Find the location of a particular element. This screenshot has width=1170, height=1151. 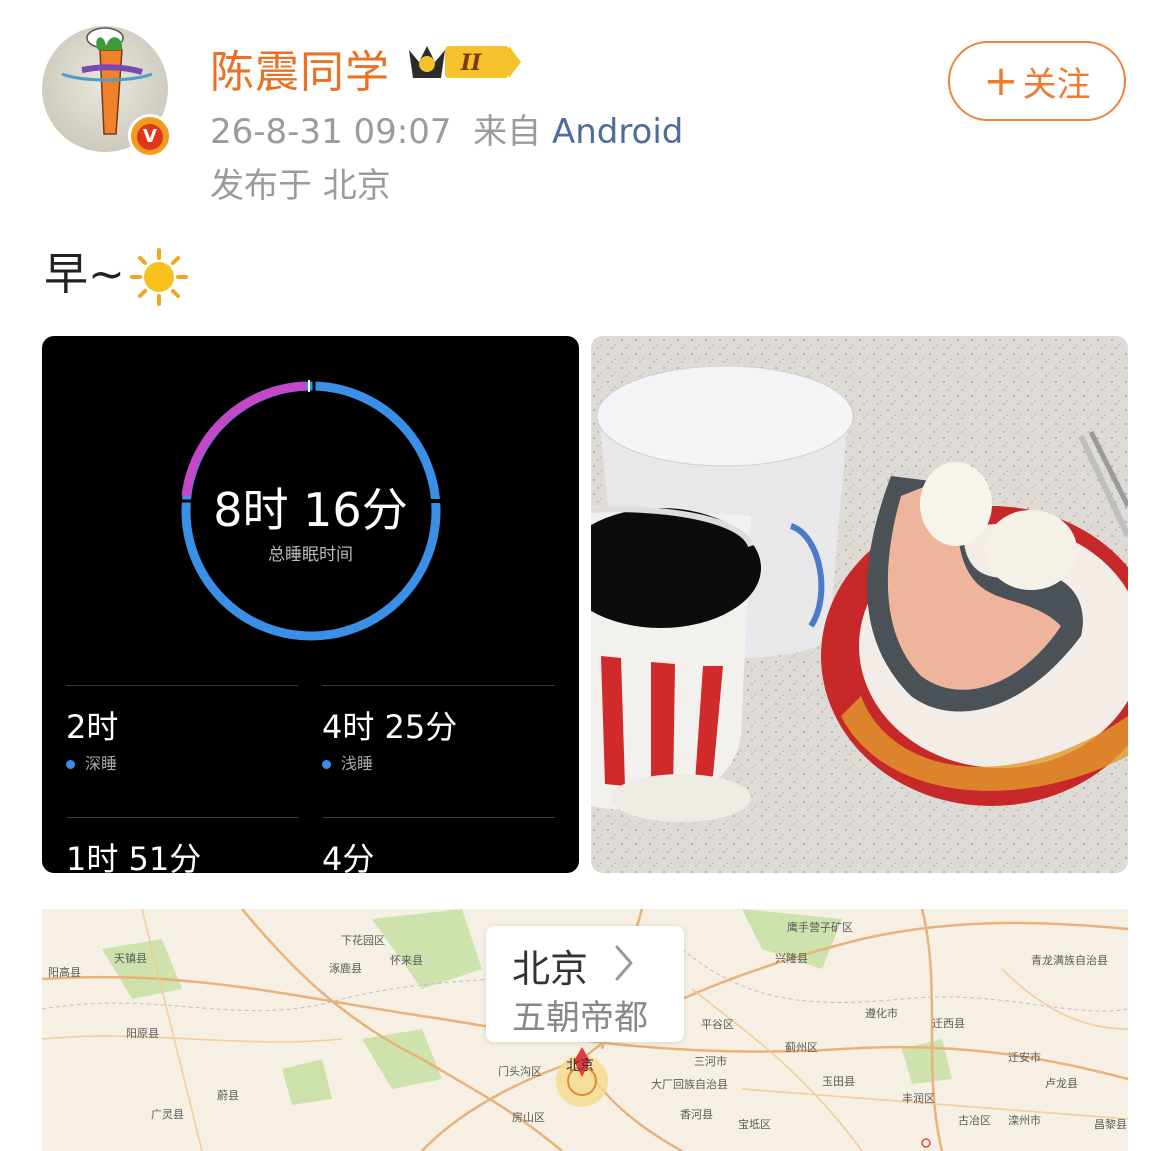

map-place-label: 滦州市 is located at coordinates (1024, 1120).